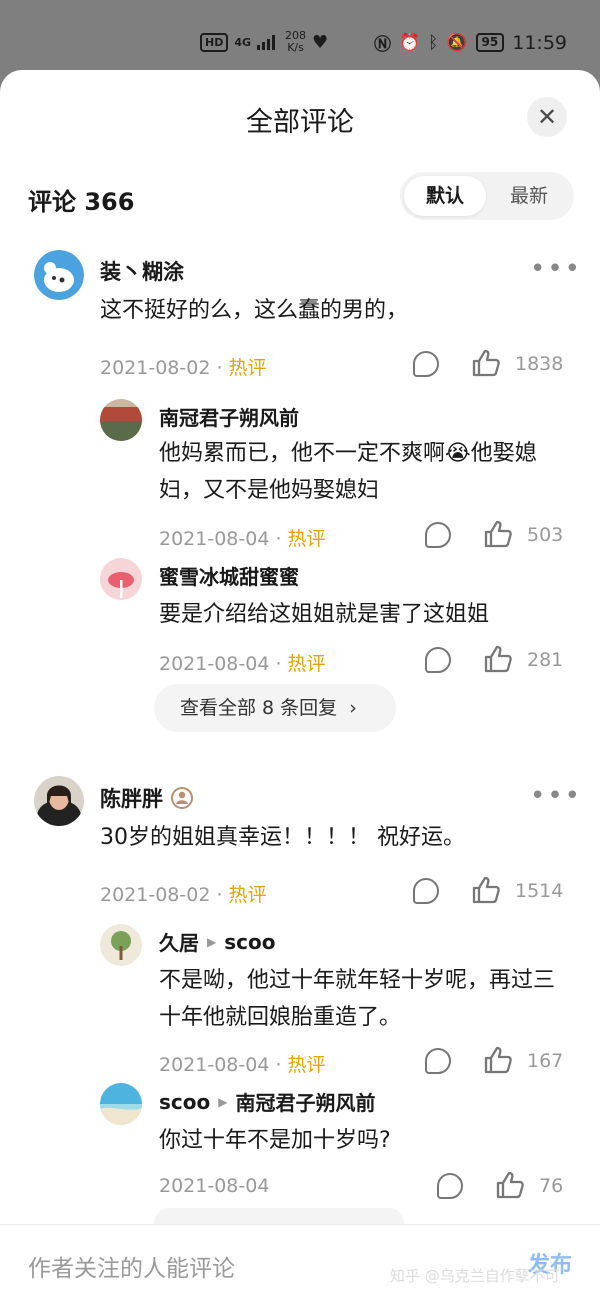  I want to click on reply-text: 你过十年不是加十岁吗?, so click(275, 1140).